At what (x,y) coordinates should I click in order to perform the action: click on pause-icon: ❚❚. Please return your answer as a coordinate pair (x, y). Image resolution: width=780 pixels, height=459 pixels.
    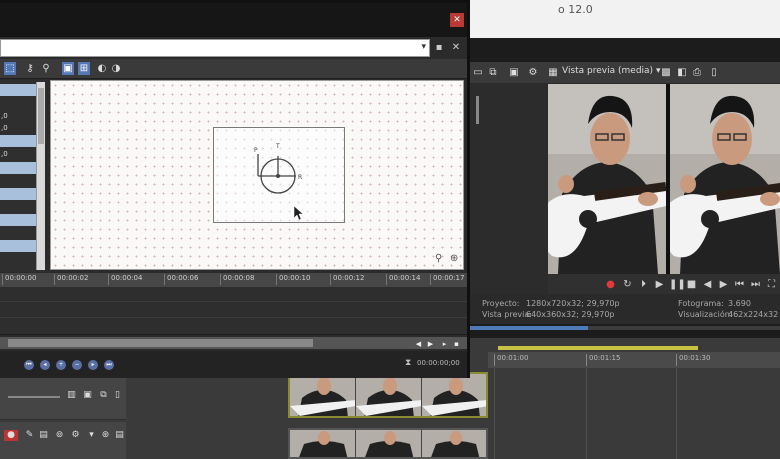
    Looking at the image, I should click on (677, 284).